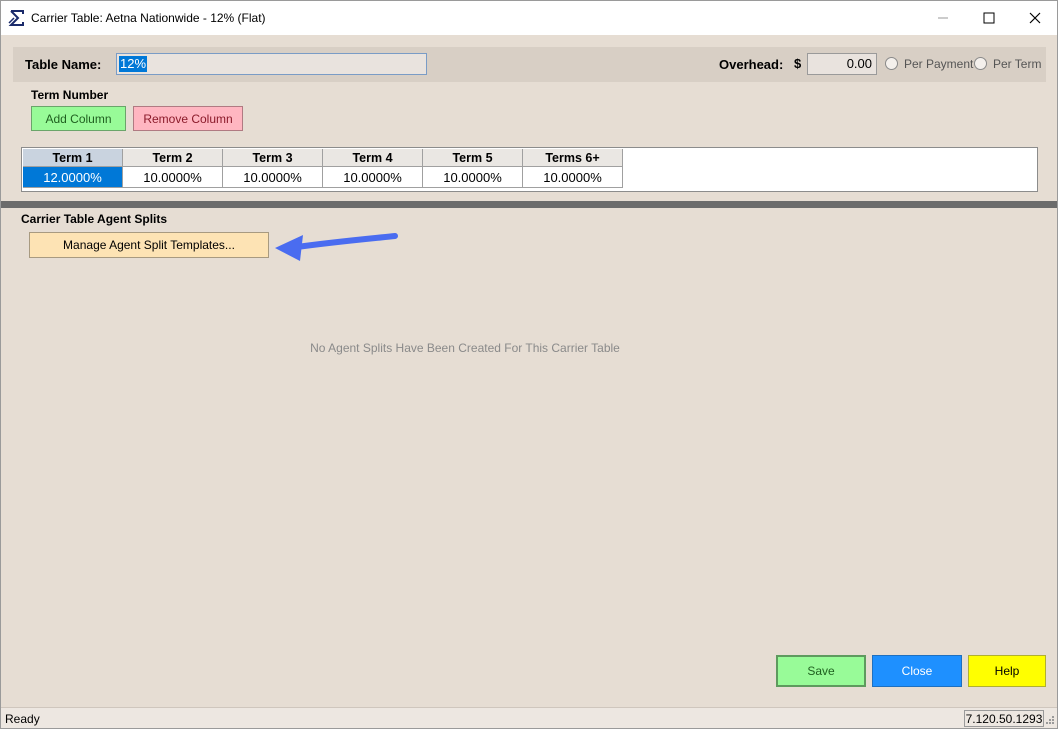 Image resolution: width=1058 pixels, height=729 pixels. What do you see at coordinates (73, 177) in the screenshot?
I see `term-value-cell: 12.0000%` at bounding box center [73, 177].